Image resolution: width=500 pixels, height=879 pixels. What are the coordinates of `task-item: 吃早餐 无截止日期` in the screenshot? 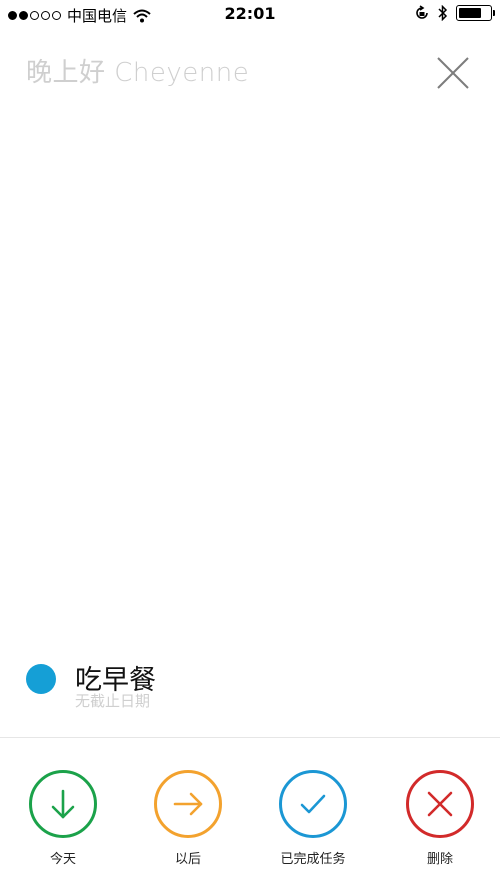 It's located at (251, 688).